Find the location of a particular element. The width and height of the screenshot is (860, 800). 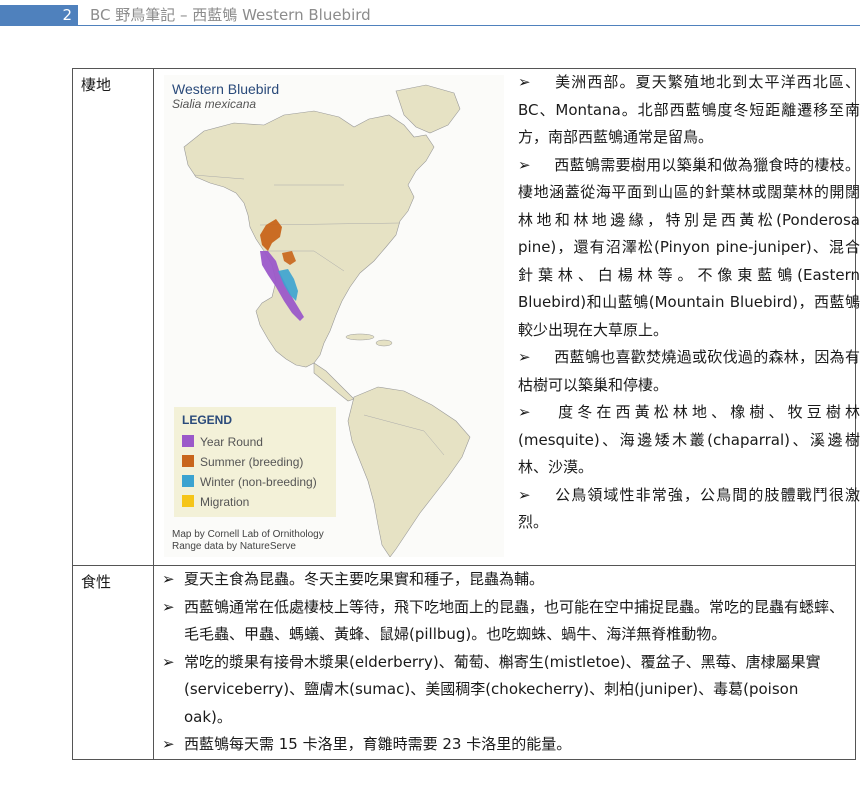

greenland-landmass is located at coordinates (428, 109).